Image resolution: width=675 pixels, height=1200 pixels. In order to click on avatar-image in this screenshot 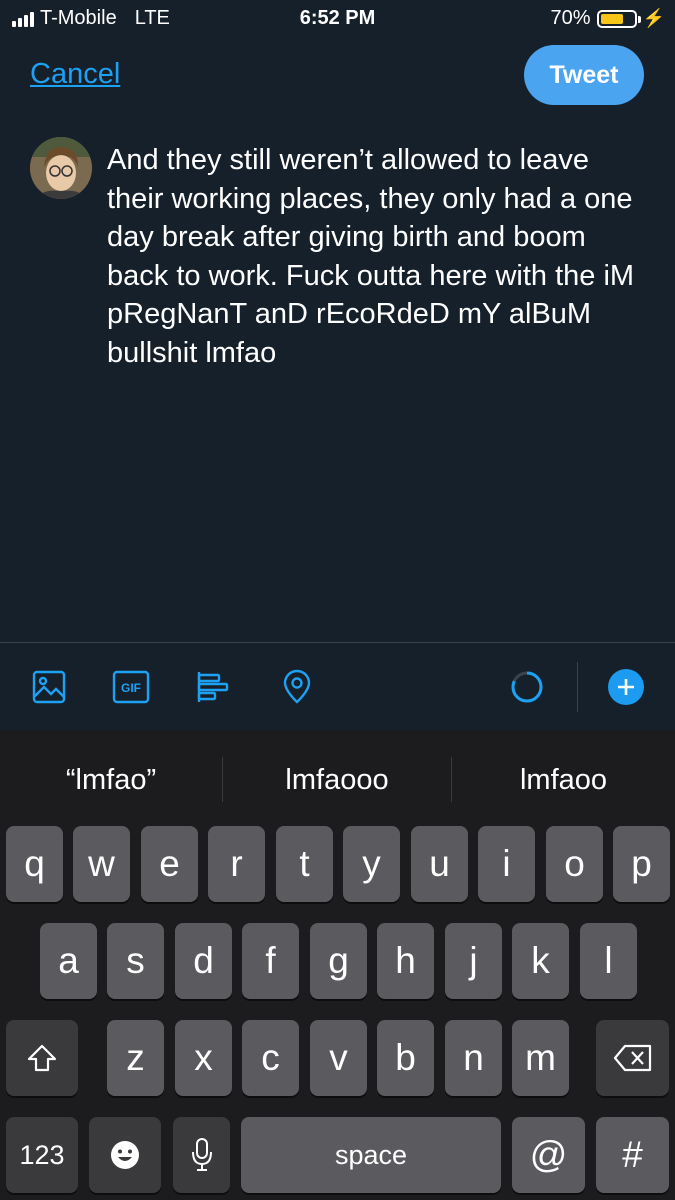, I will do `click(61, 168)`.